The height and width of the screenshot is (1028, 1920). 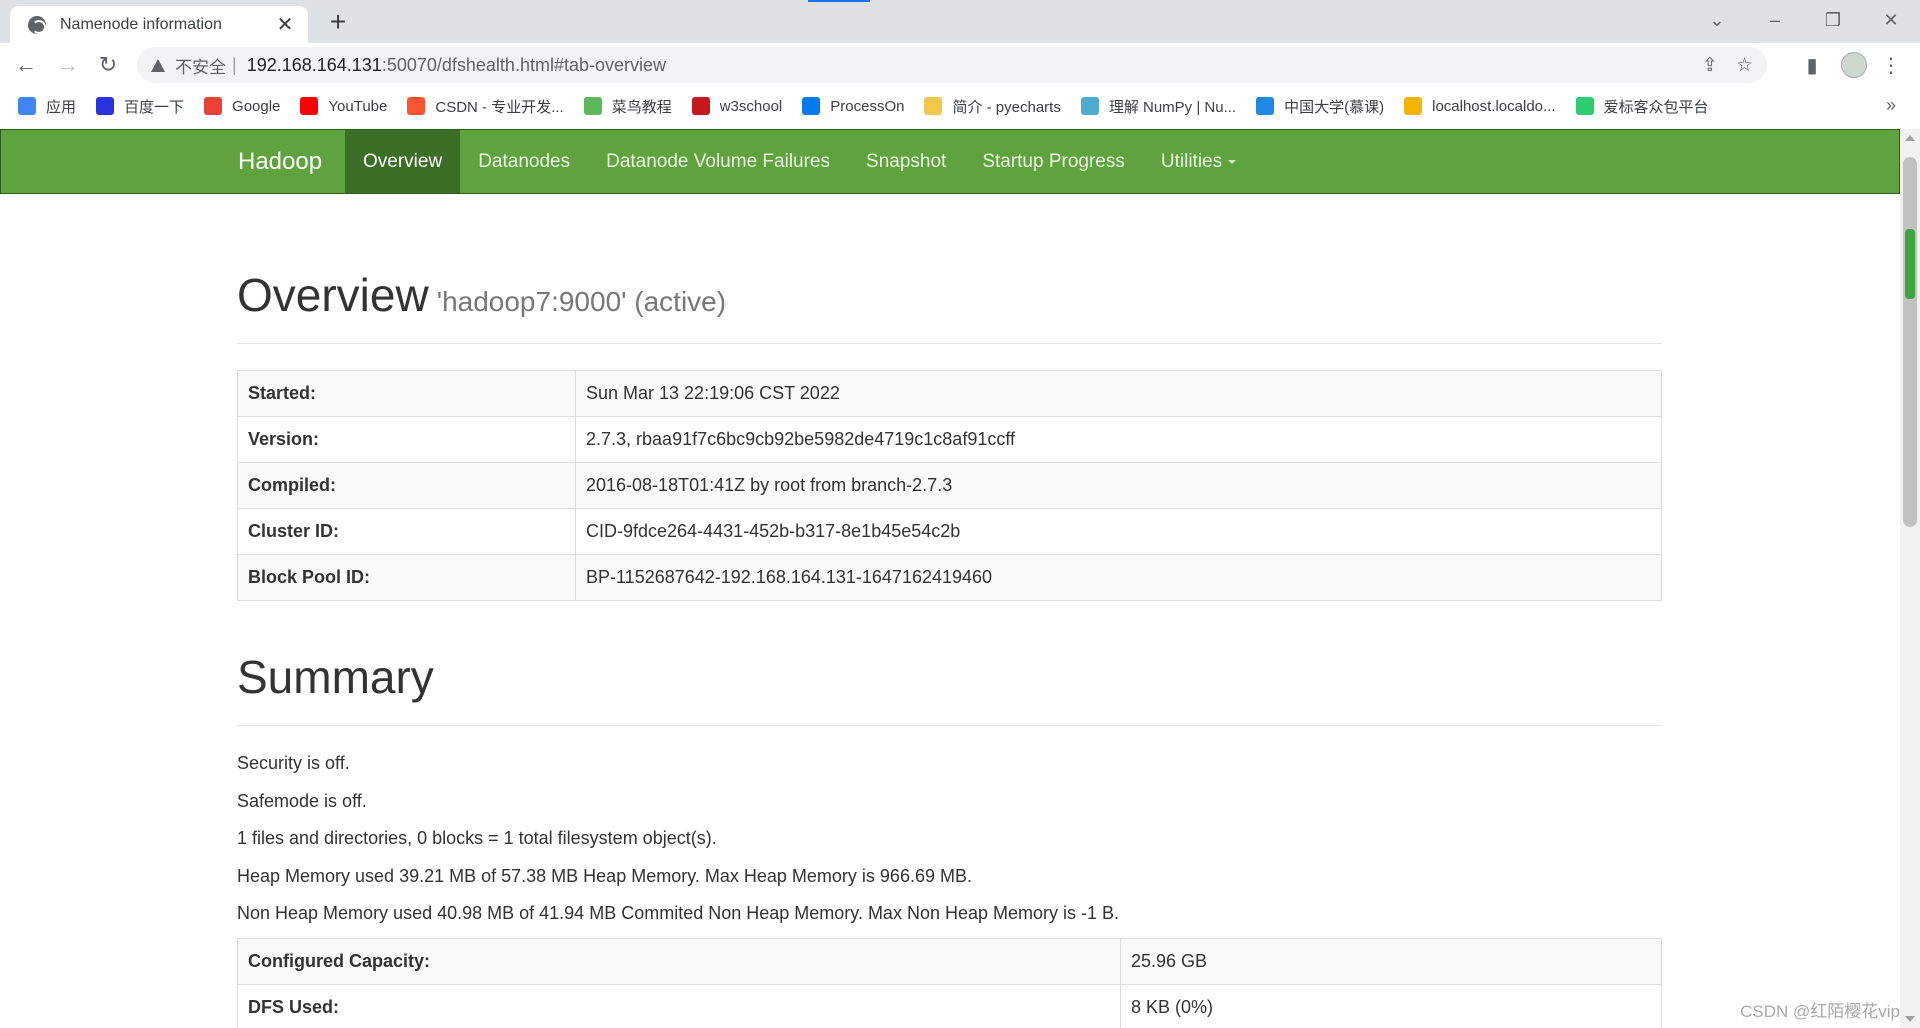 I want to click on bookmark-item: ProcessOn, so click(x=853, y=106).